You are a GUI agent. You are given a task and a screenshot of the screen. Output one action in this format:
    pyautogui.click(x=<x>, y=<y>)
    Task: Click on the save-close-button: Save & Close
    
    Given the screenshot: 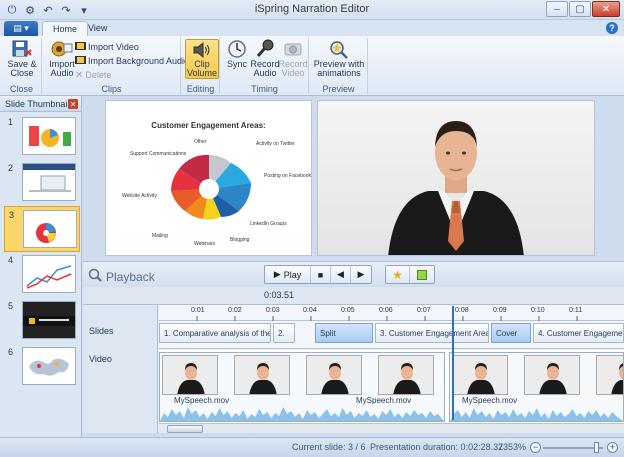 What is the action you would take?
    pyautogui.click(x=22, y=59)
    